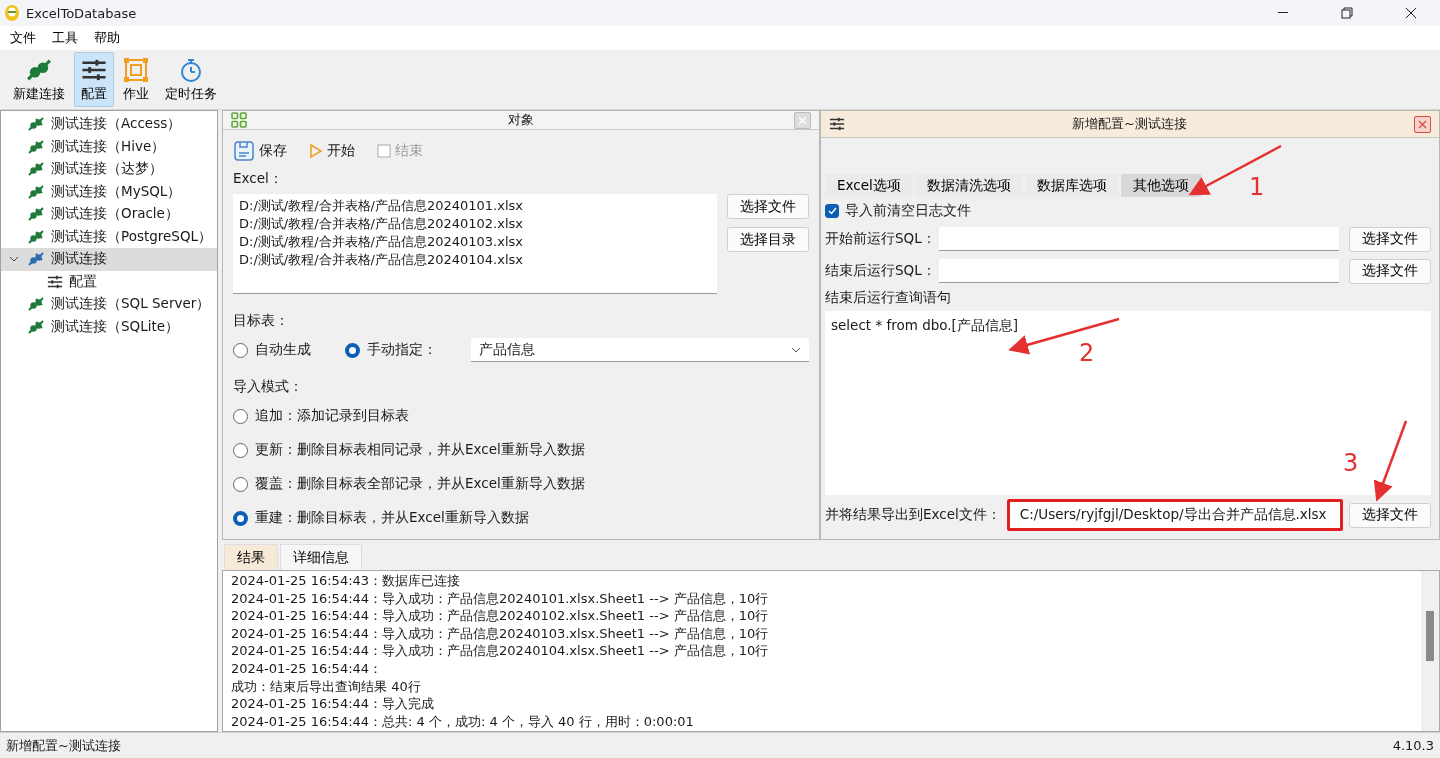 The image size is (1440, 758). What do you see at coordinates (500, 633) in the screenshot?
I see `log-line: 2024-01-25 16:54:44：导入成功：产品信息20240103.xlsx.Sheet1 --> 产品信息，10行` at bounding box center [500, 633].